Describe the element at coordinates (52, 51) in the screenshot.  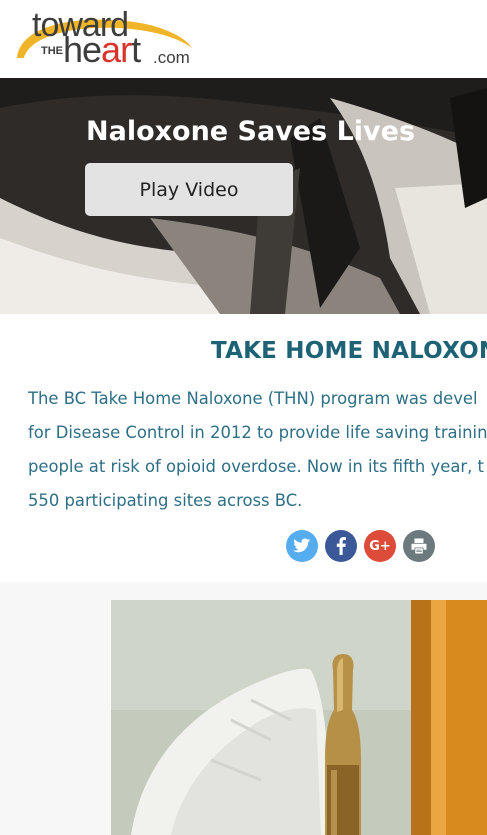
I see `logo-word-the: THE` at that location.